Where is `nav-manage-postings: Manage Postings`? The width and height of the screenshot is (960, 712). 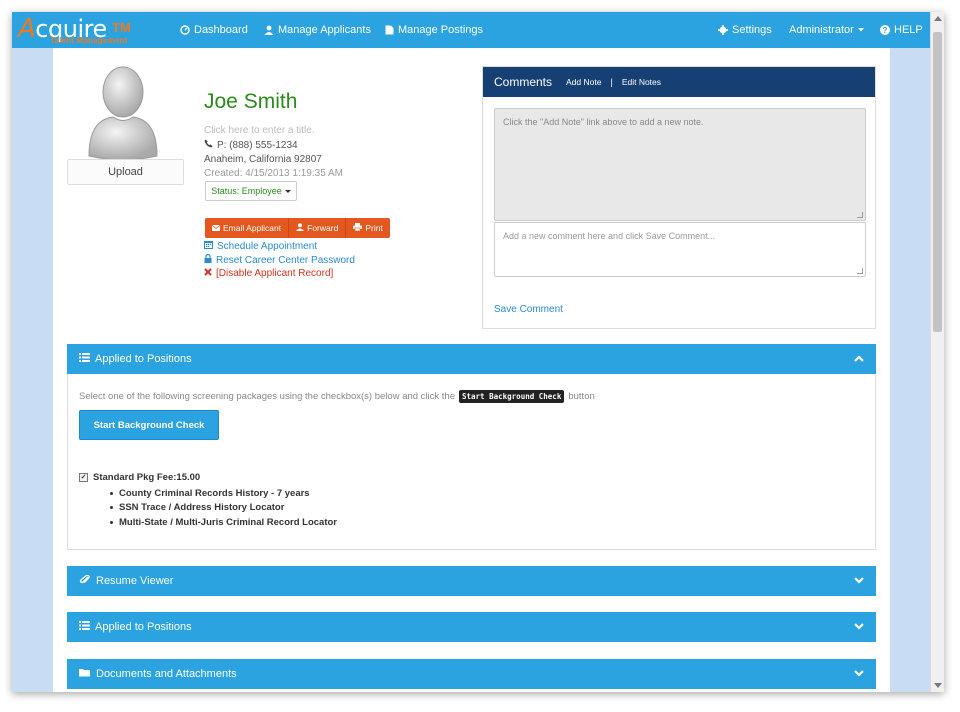
nav-manage-postings: Manage Postings is located at coordinates (434, 30).